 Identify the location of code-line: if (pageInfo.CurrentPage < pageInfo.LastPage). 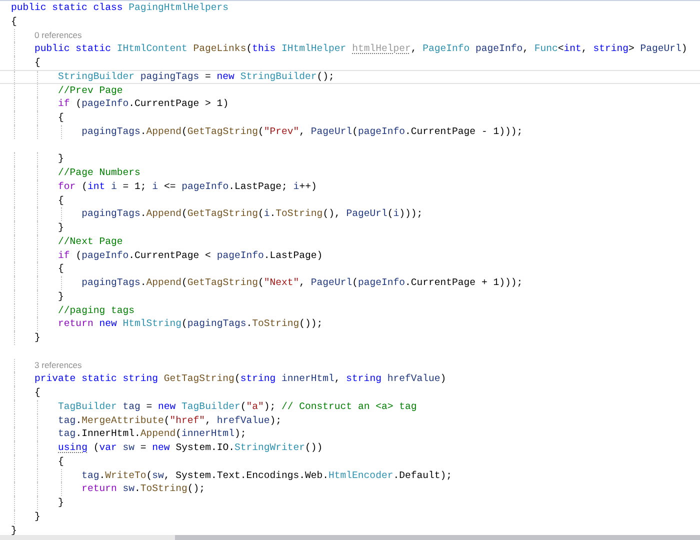
(350, 255).